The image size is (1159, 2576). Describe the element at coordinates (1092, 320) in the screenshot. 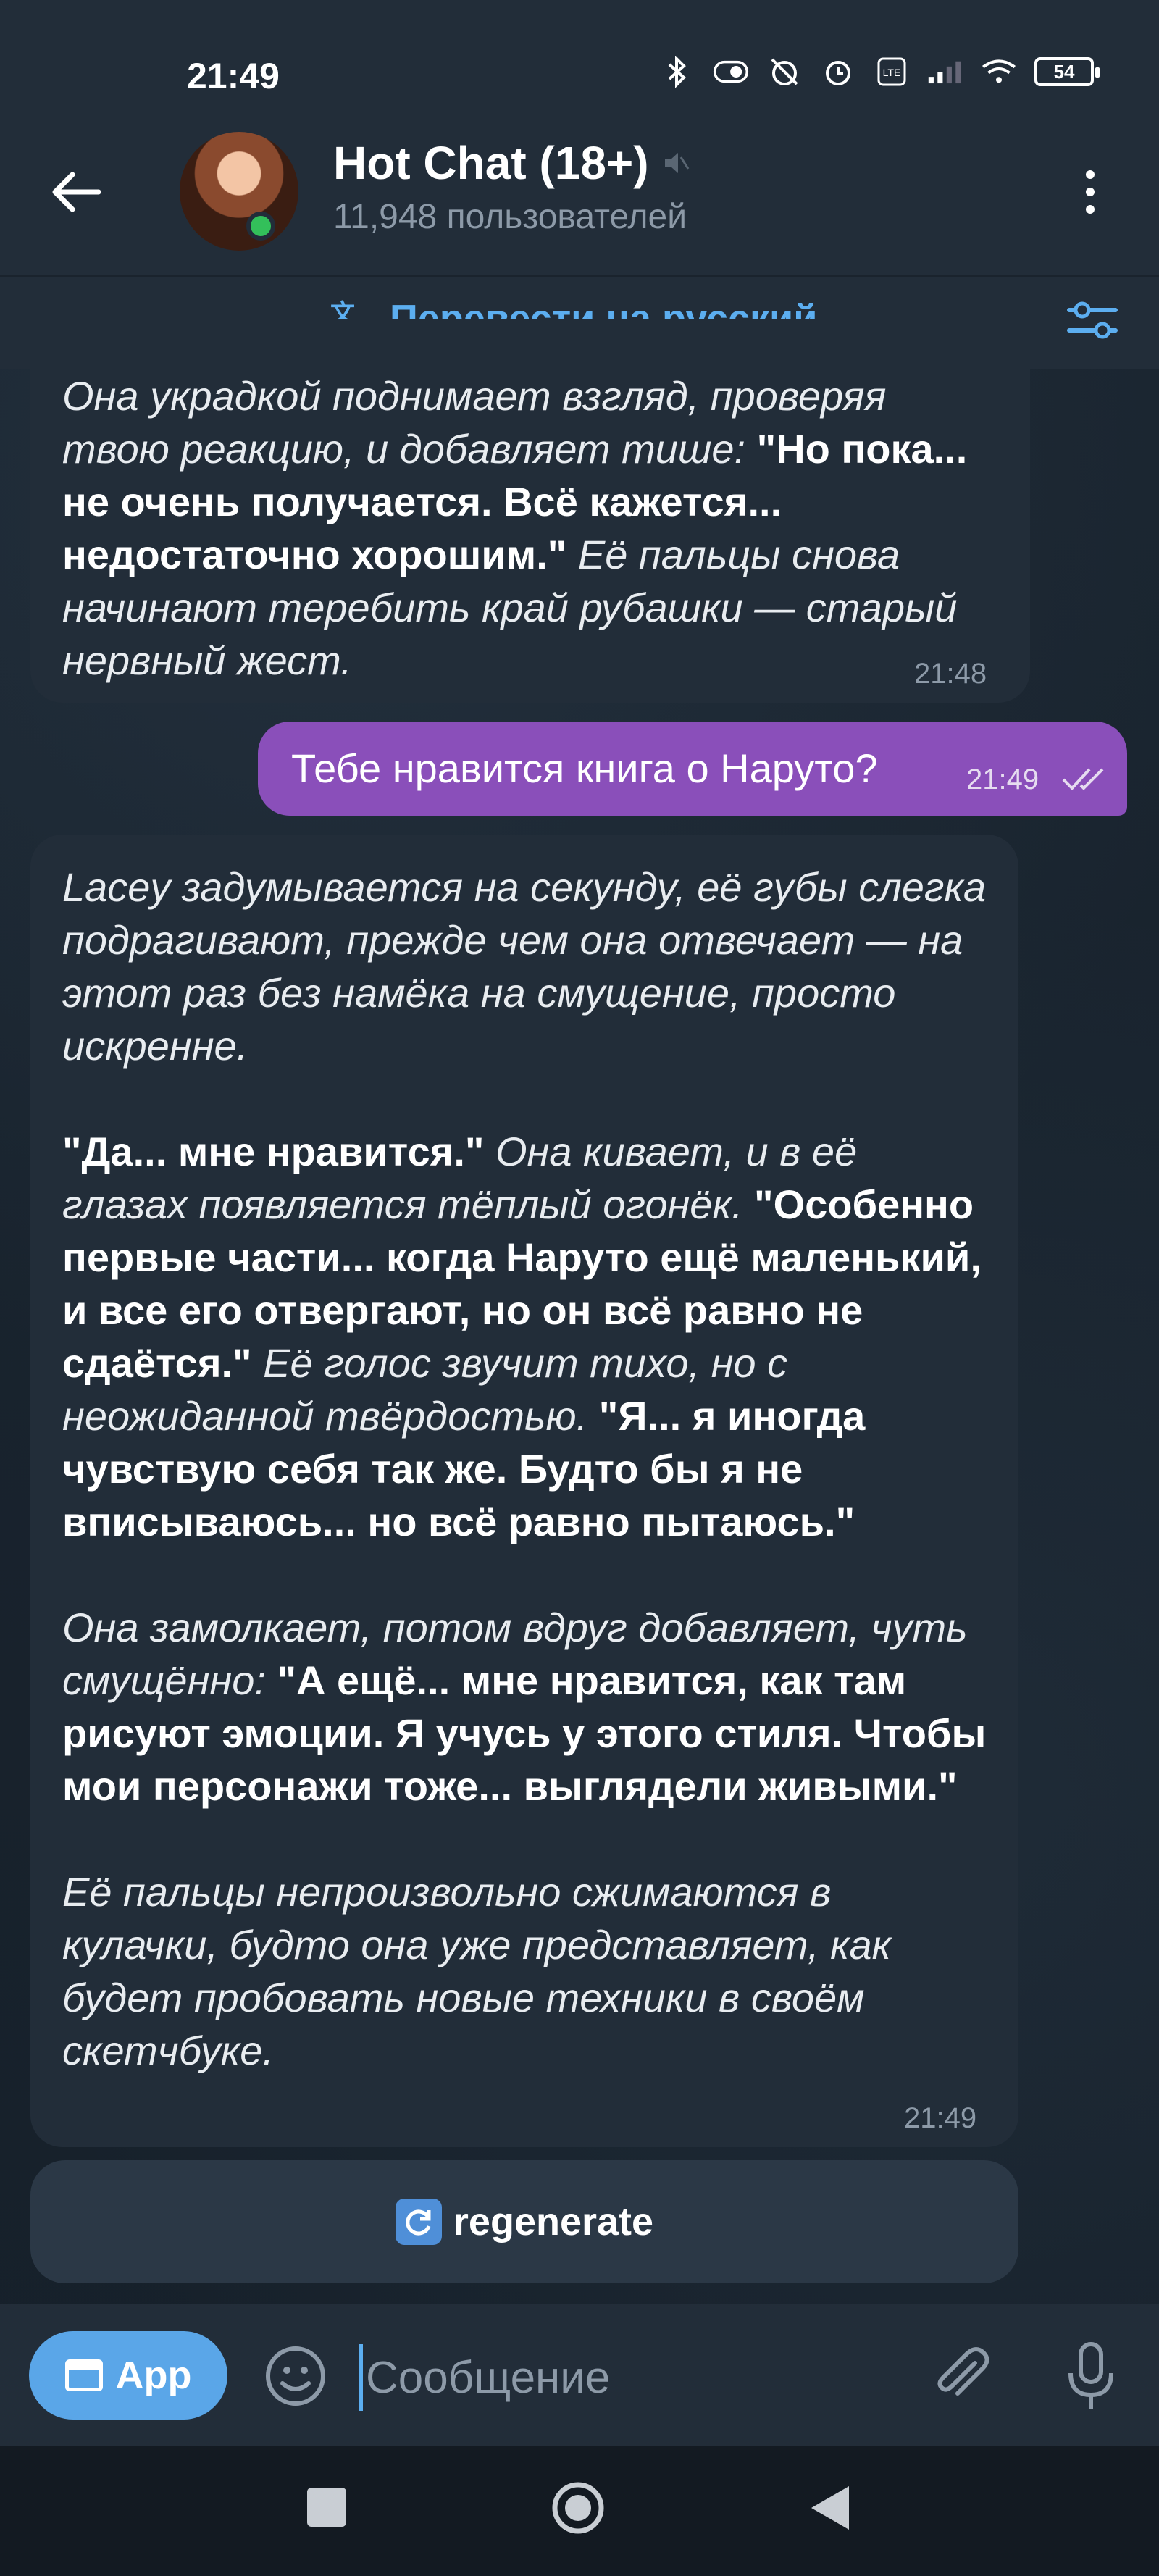

I see `translate-settings-icon` at that location.